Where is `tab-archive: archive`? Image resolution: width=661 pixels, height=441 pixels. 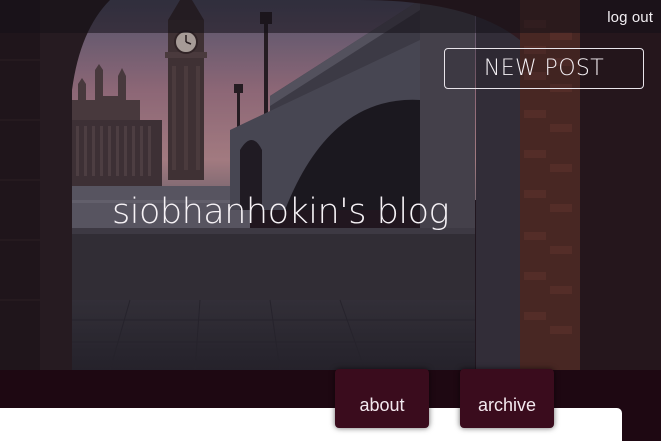
tab-archive: archive is located at coordinates (507, 398).